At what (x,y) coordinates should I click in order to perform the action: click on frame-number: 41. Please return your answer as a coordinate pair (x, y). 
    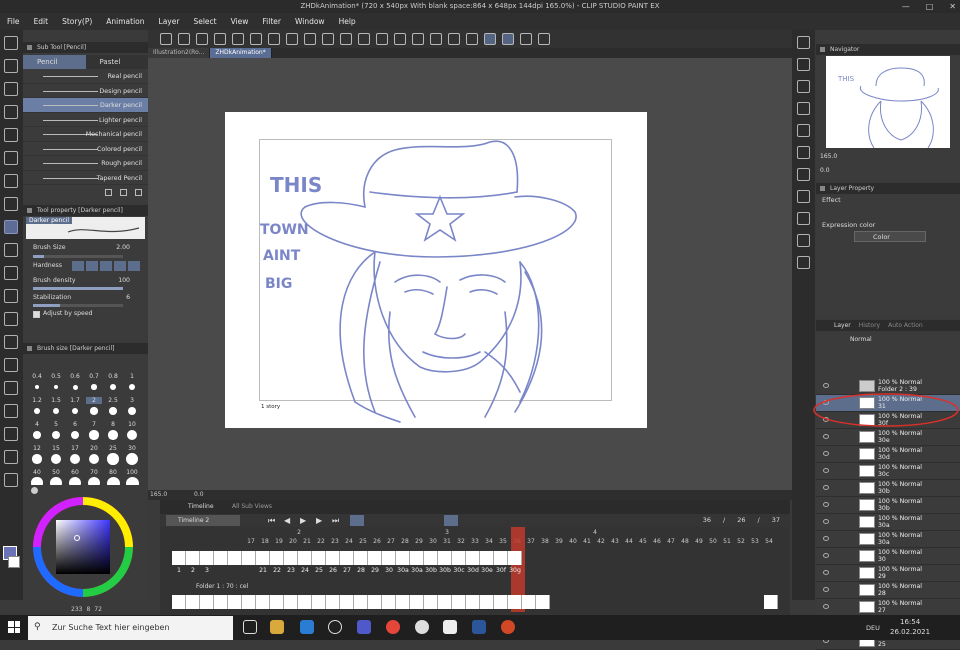
    Looking at the image, I should click on (587, 541).